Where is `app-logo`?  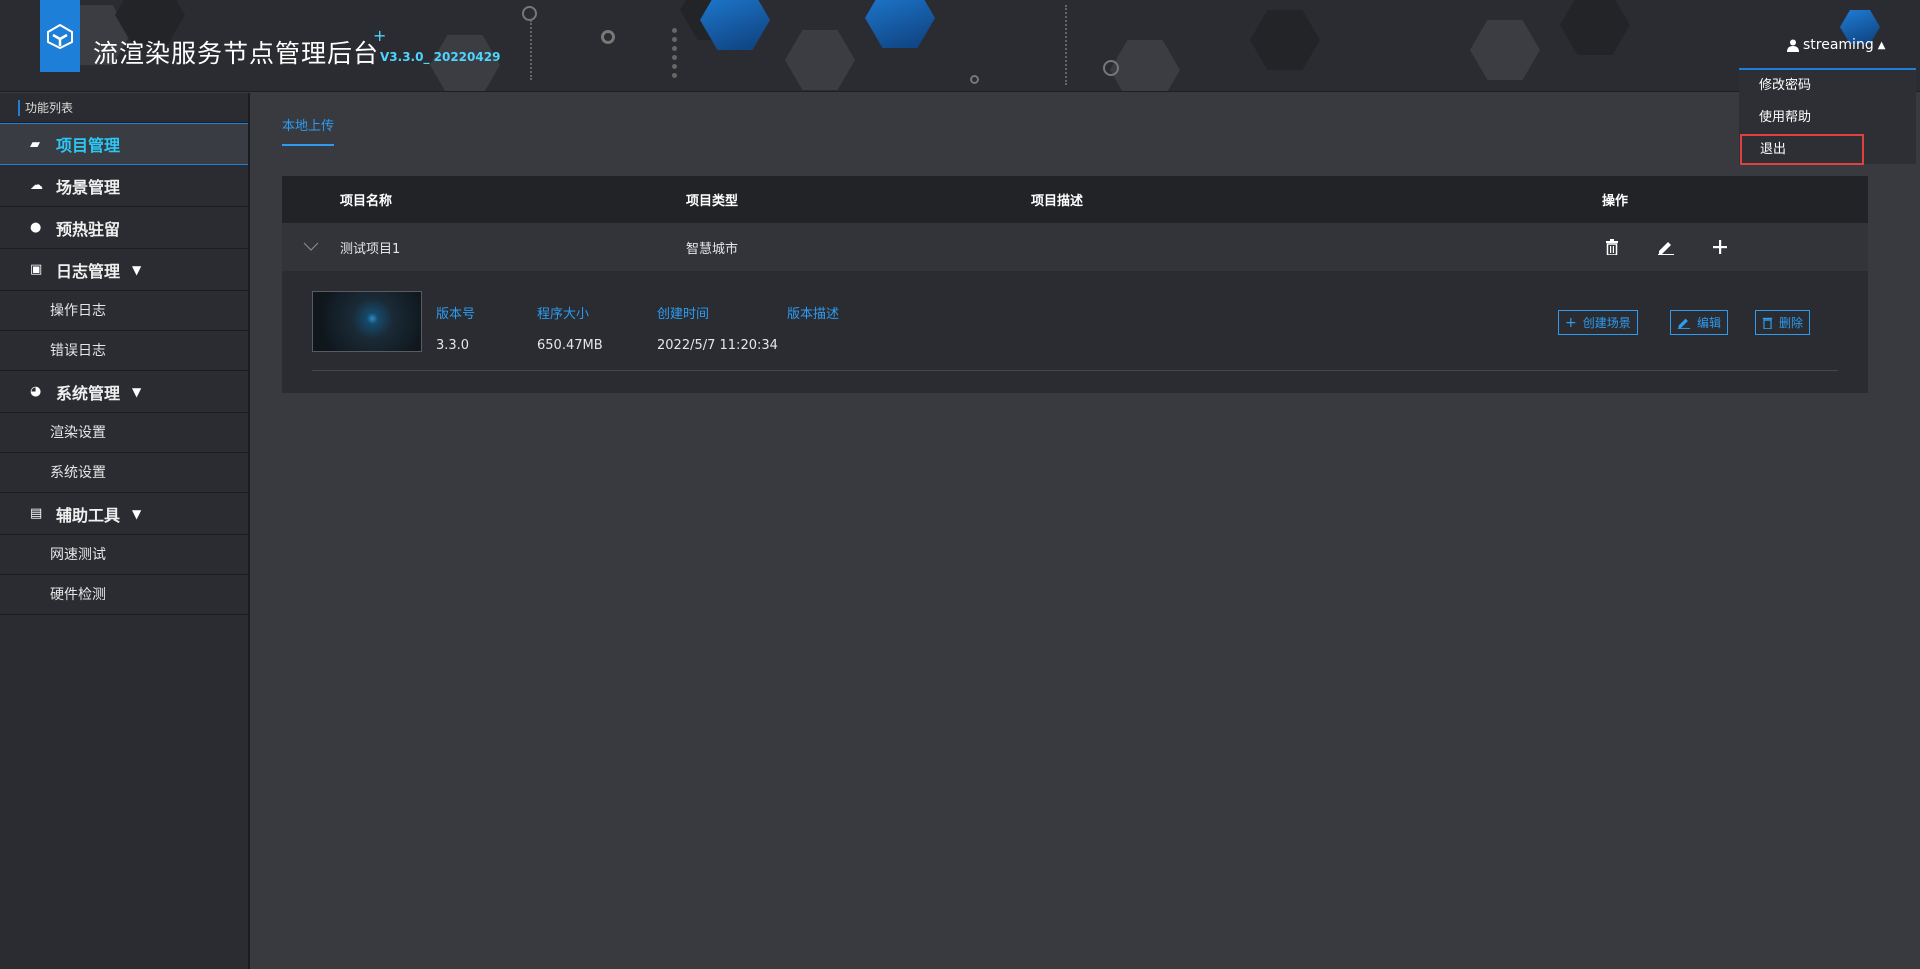 app-logo is located at coordinates (60, 36).